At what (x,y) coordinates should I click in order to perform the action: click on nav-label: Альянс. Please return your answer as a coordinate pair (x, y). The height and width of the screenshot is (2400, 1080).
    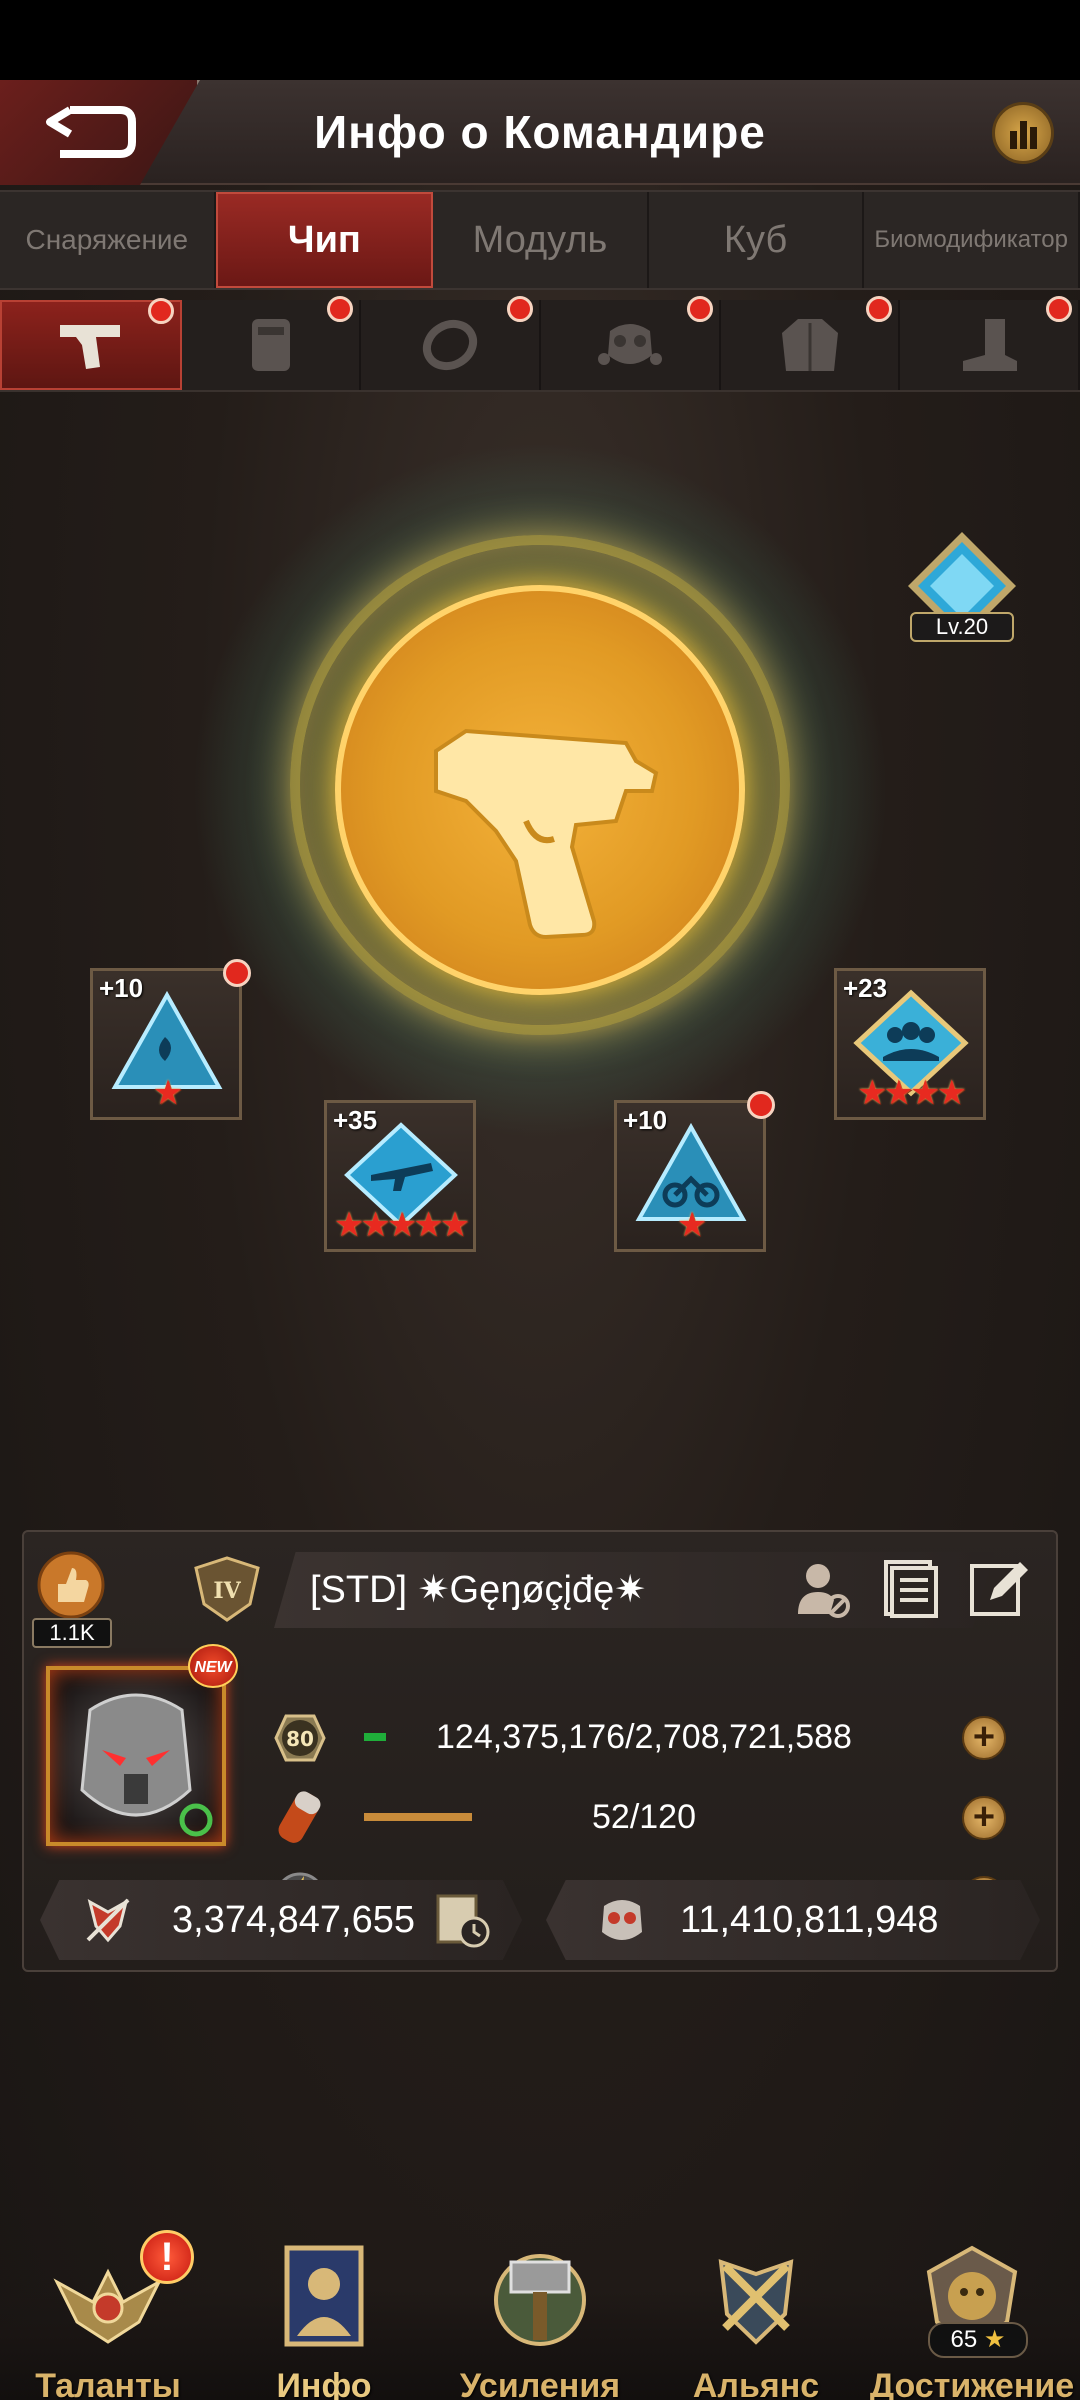
    Looking at the image, I should click on (756, 2383).